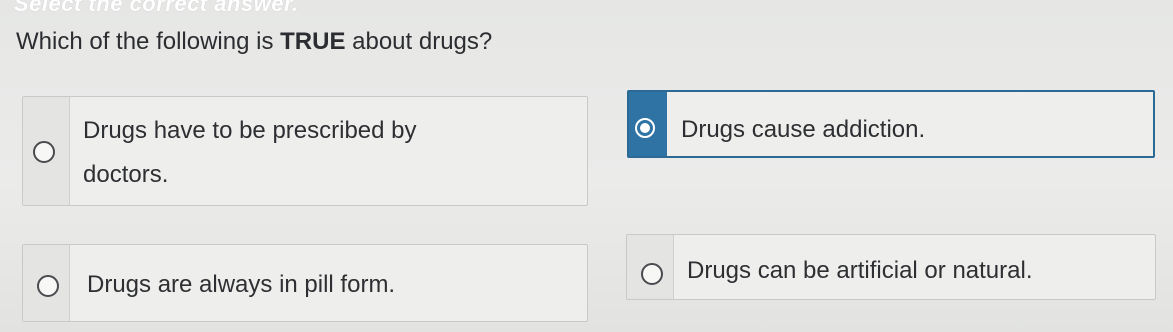 The height and width of the screenshot is (332, 1173). I want to click on question-suffix: about drugs?, so click(419, 41).